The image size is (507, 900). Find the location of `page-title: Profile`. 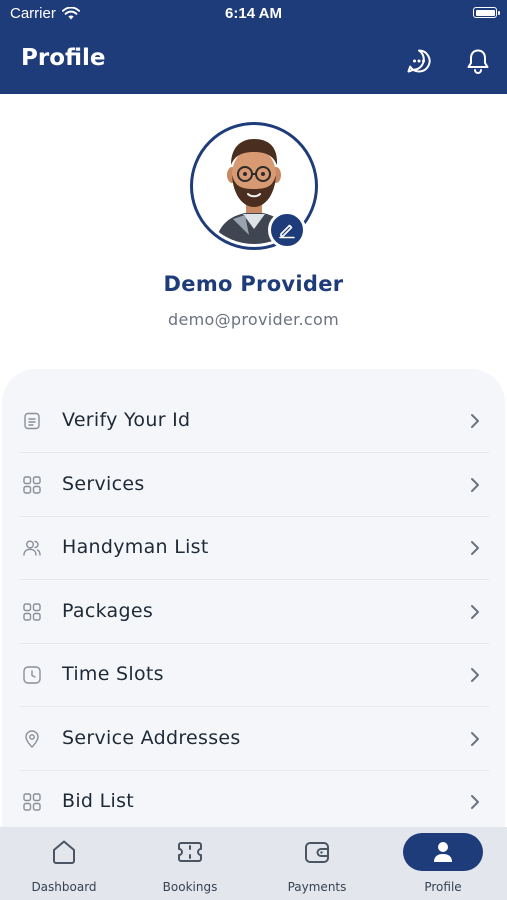

page-title: Profile is located at coordinates (63, 58).